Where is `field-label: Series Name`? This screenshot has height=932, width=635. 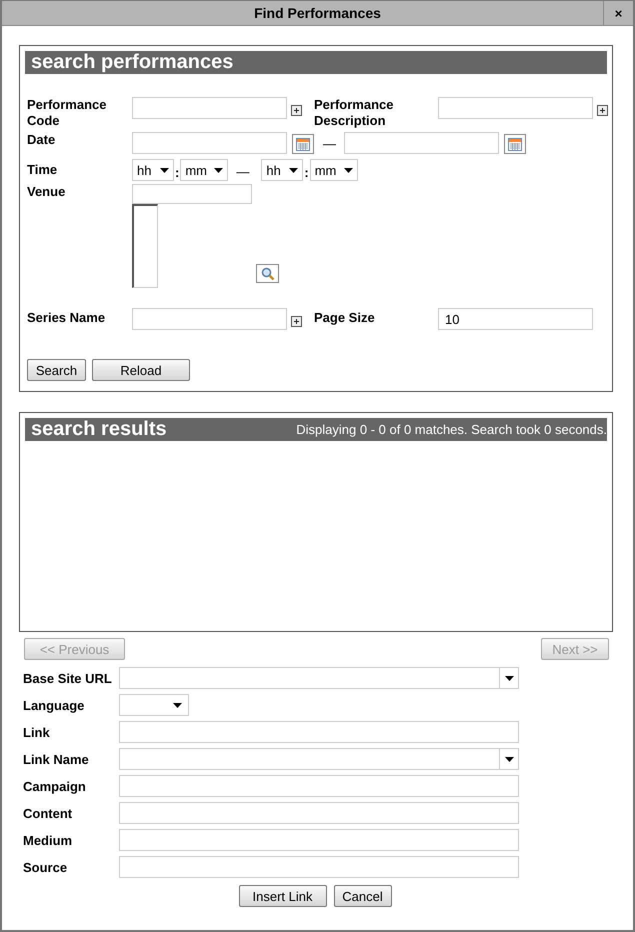
field-label: Series Name is located at coordinates (66, 317).